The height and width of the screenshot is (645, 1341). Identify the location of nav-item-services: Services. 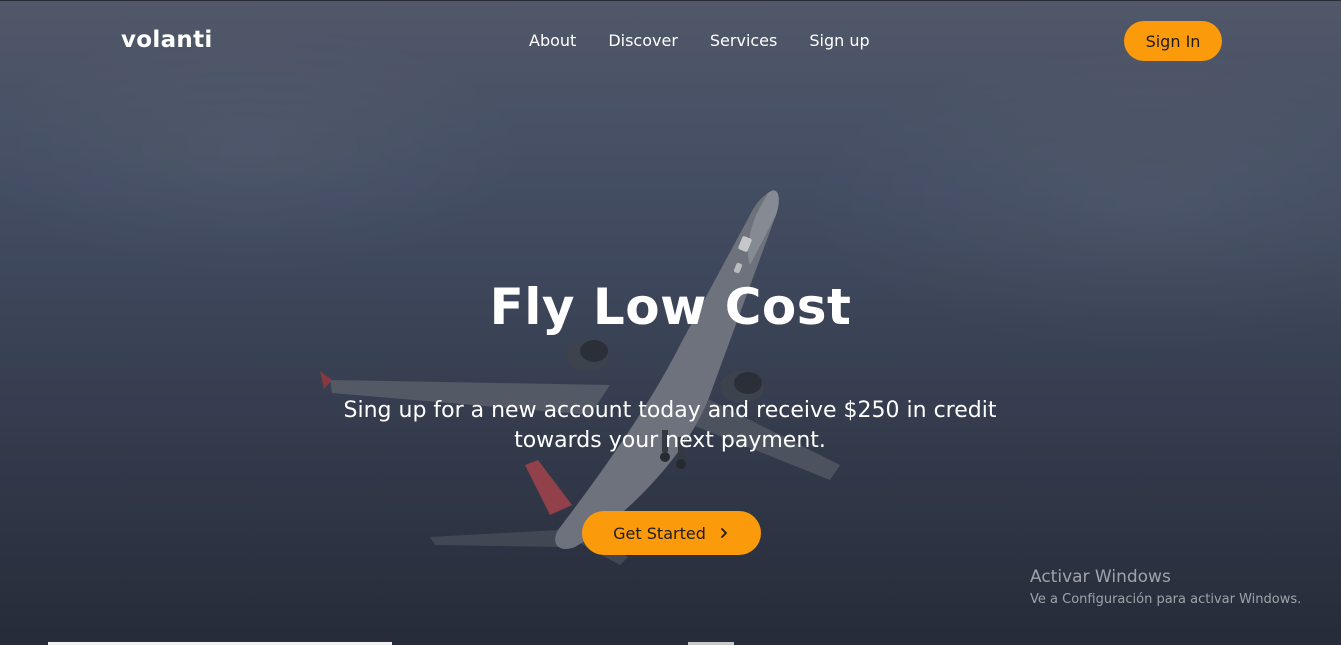
(743, 40).